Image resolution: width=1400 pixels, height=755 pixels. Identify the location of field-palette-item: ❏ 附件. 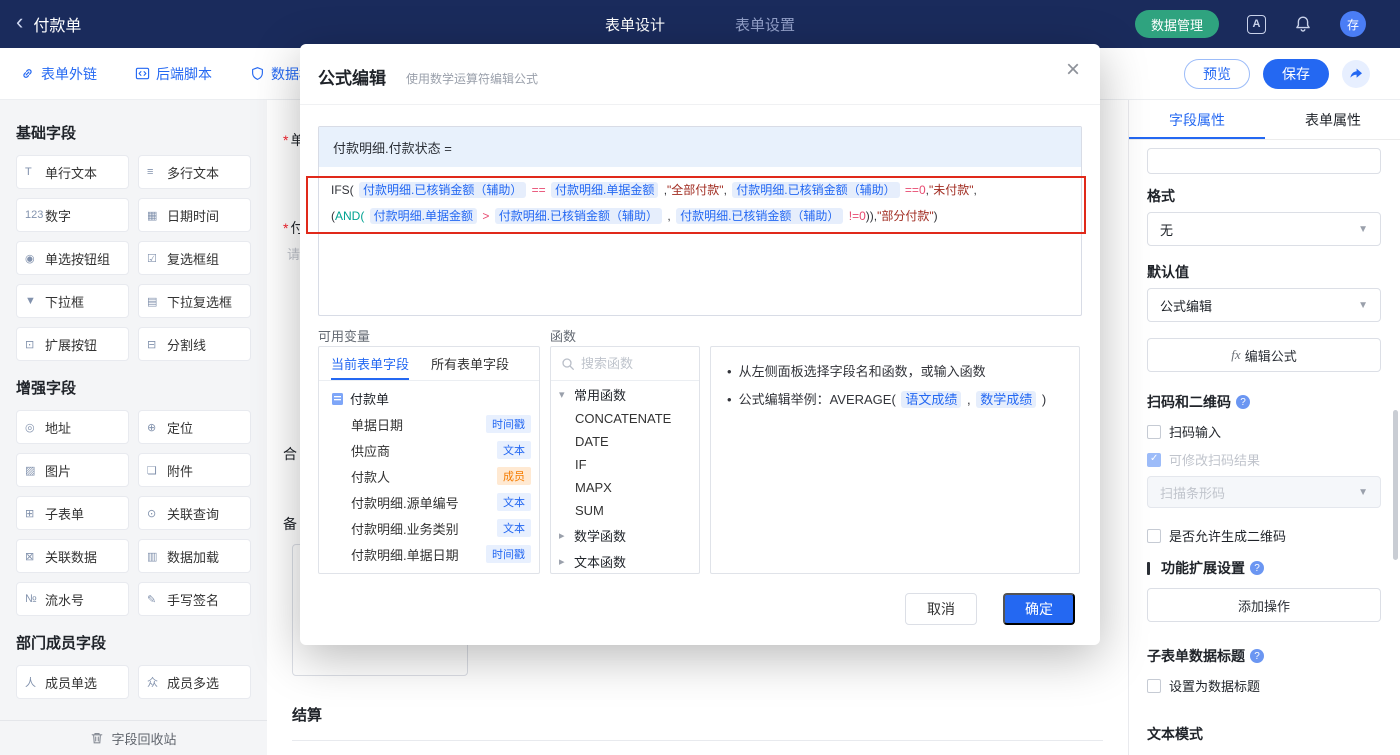
(194, 470).